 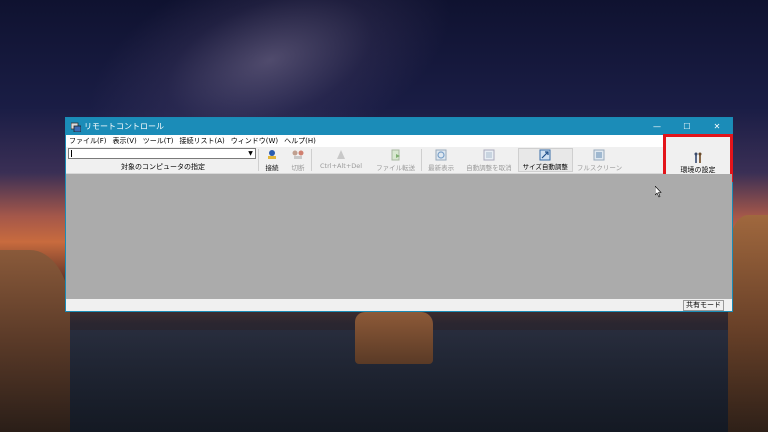 I want to click on rock-left, so click(x=35, y=341).